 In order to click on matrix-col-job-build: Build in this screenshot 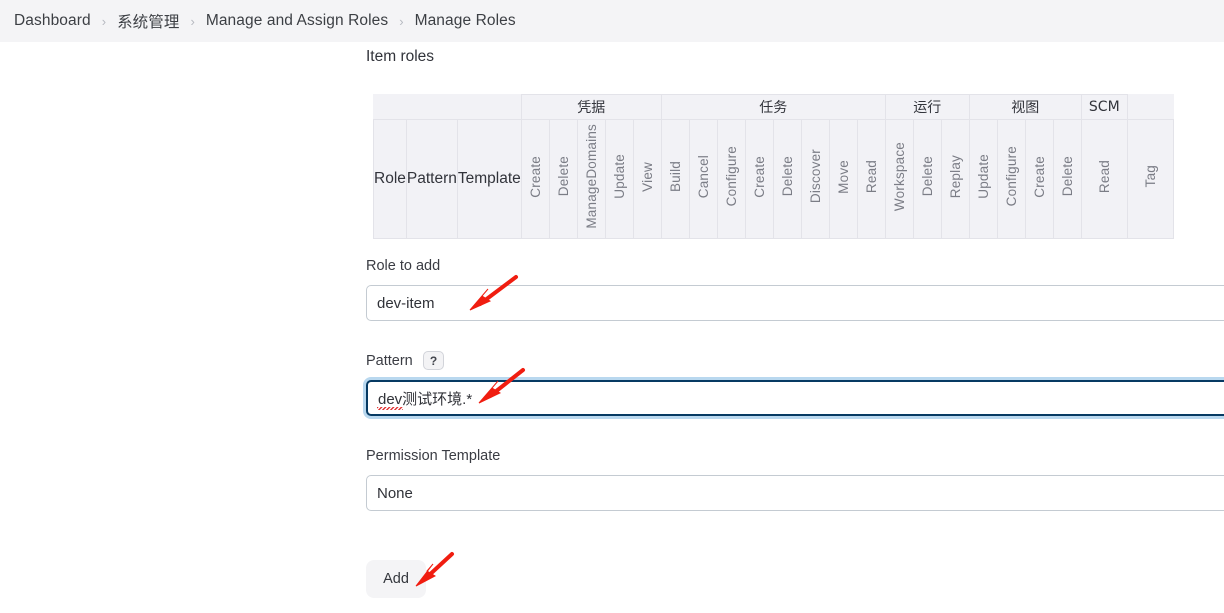, I will do `click(675, 179)`.